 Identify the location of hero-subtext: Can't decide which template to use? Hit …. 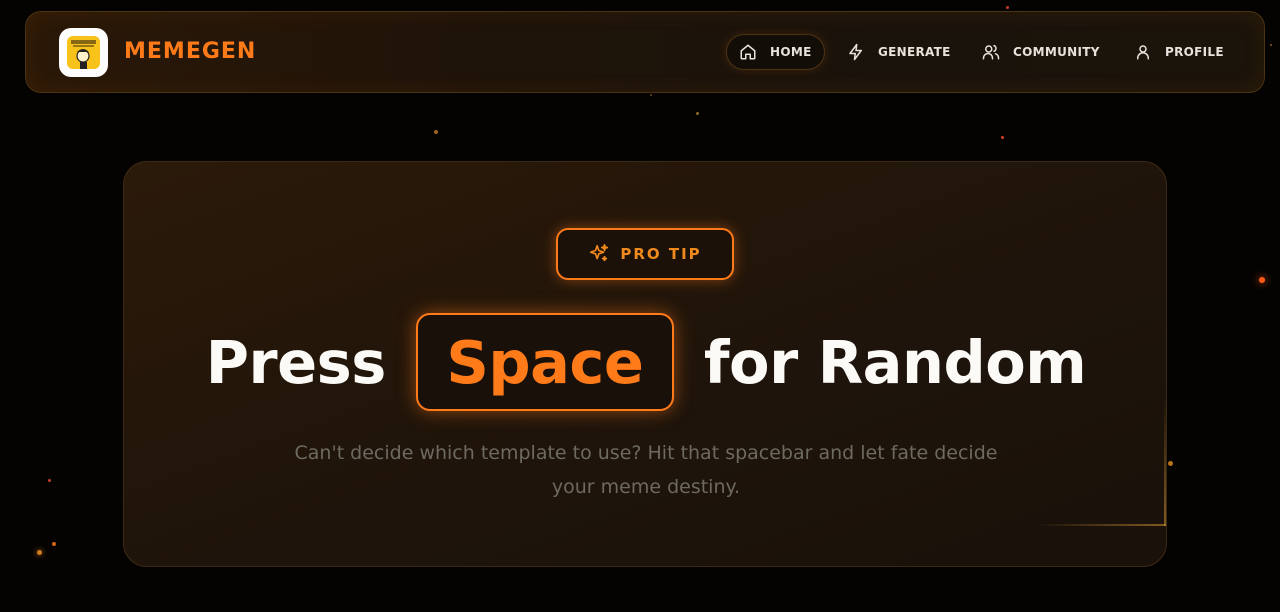
(646, 470).